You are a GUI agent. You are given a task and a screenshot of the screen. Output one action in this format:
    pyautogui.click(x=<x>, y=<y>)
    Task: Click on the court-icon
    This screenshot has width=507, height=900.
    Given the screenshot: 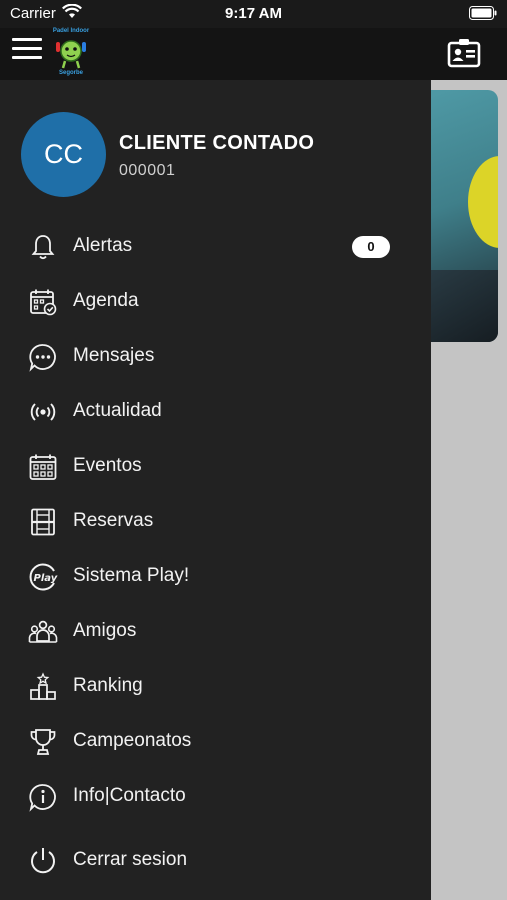 What is the action you would take?
    pyautogui.click(x=43, y=522)
    